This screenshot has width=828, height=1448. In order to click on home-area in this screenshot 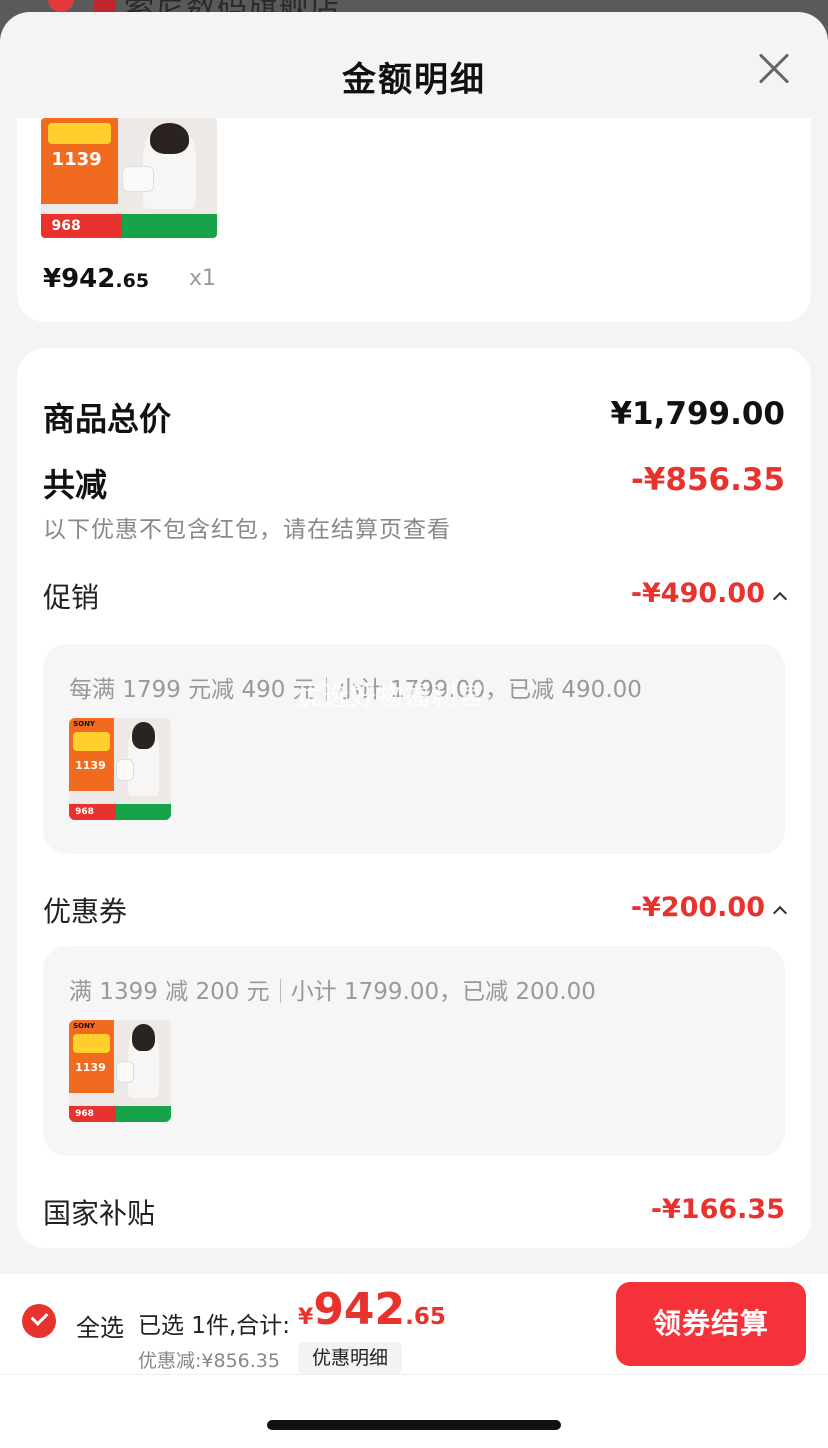, I will do `click(414, 1411)`.